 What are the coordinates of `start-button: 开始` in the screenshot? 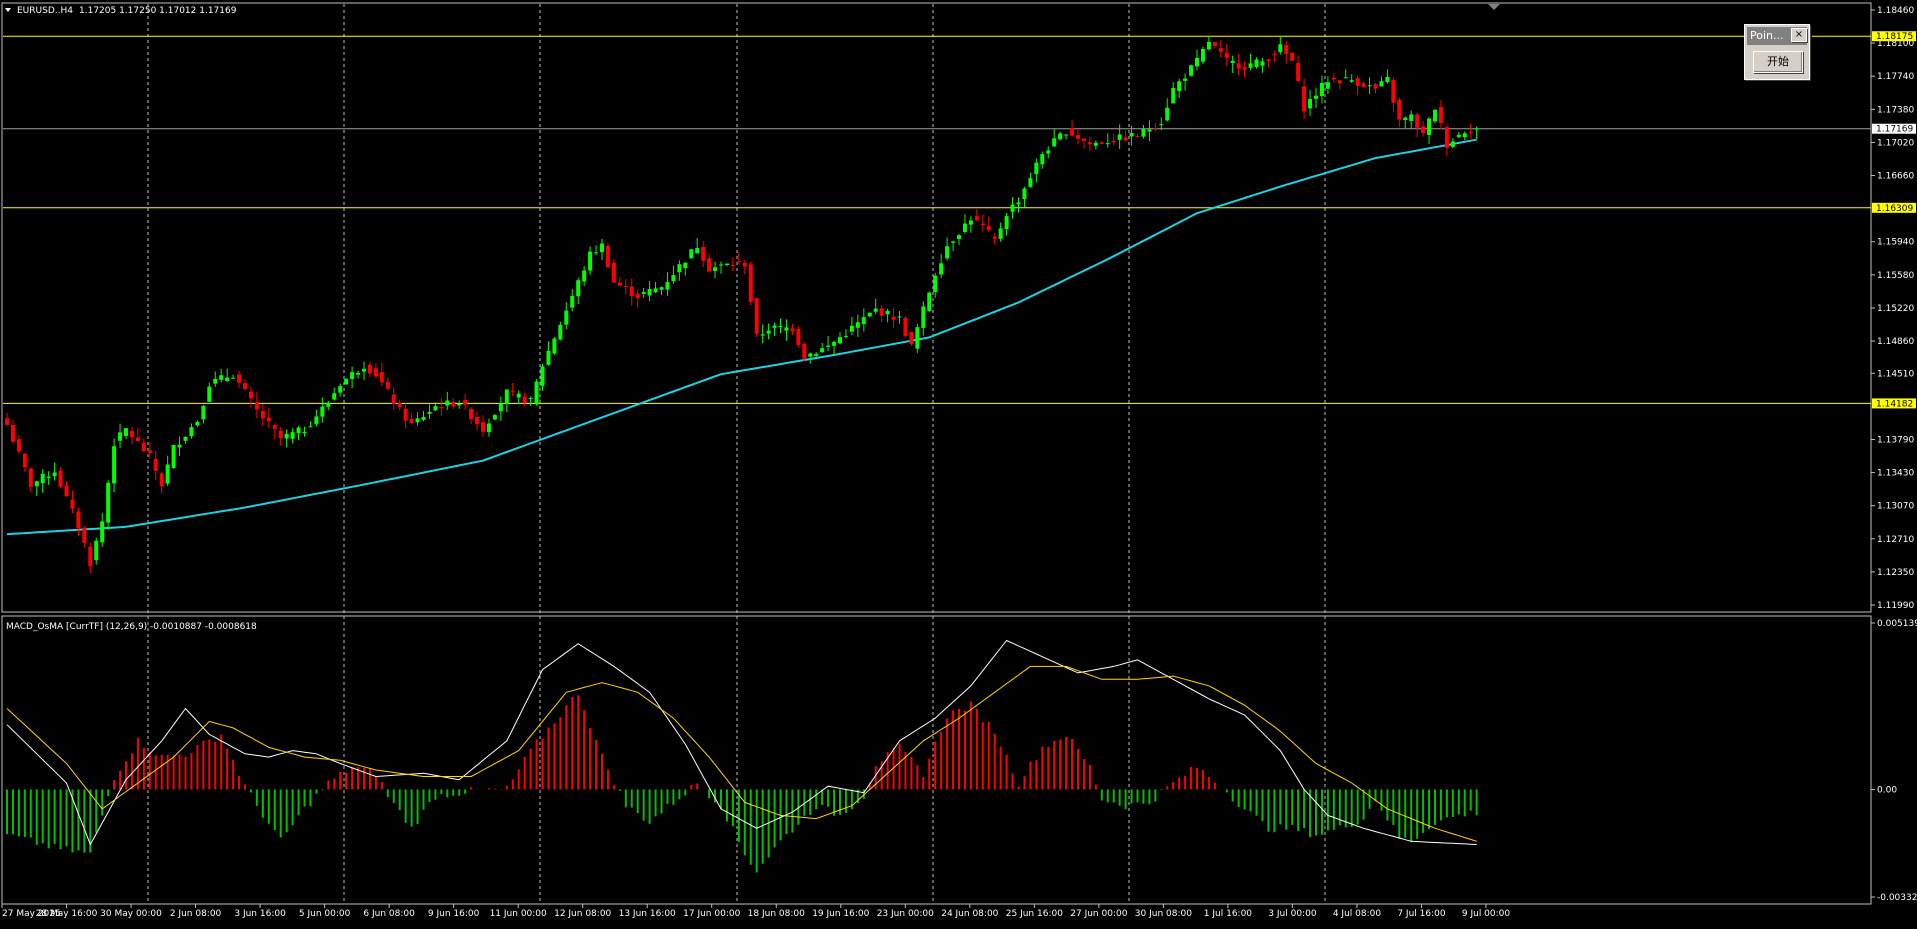 It's located at (1778, 62).